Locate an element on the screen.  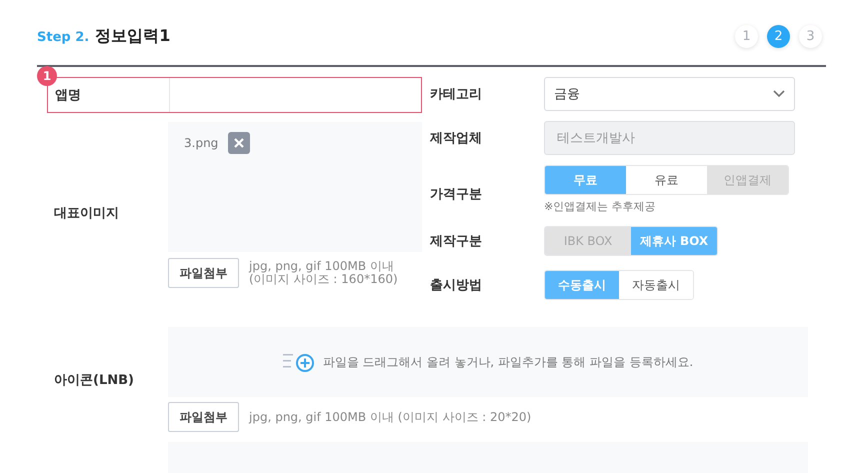
field-label: 앱명 is located at coordinates (68, 95).